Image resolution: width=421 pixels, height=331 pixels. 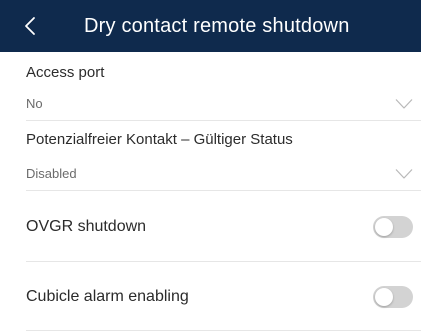 I want to click on back-button, so click(x=30, y=26).